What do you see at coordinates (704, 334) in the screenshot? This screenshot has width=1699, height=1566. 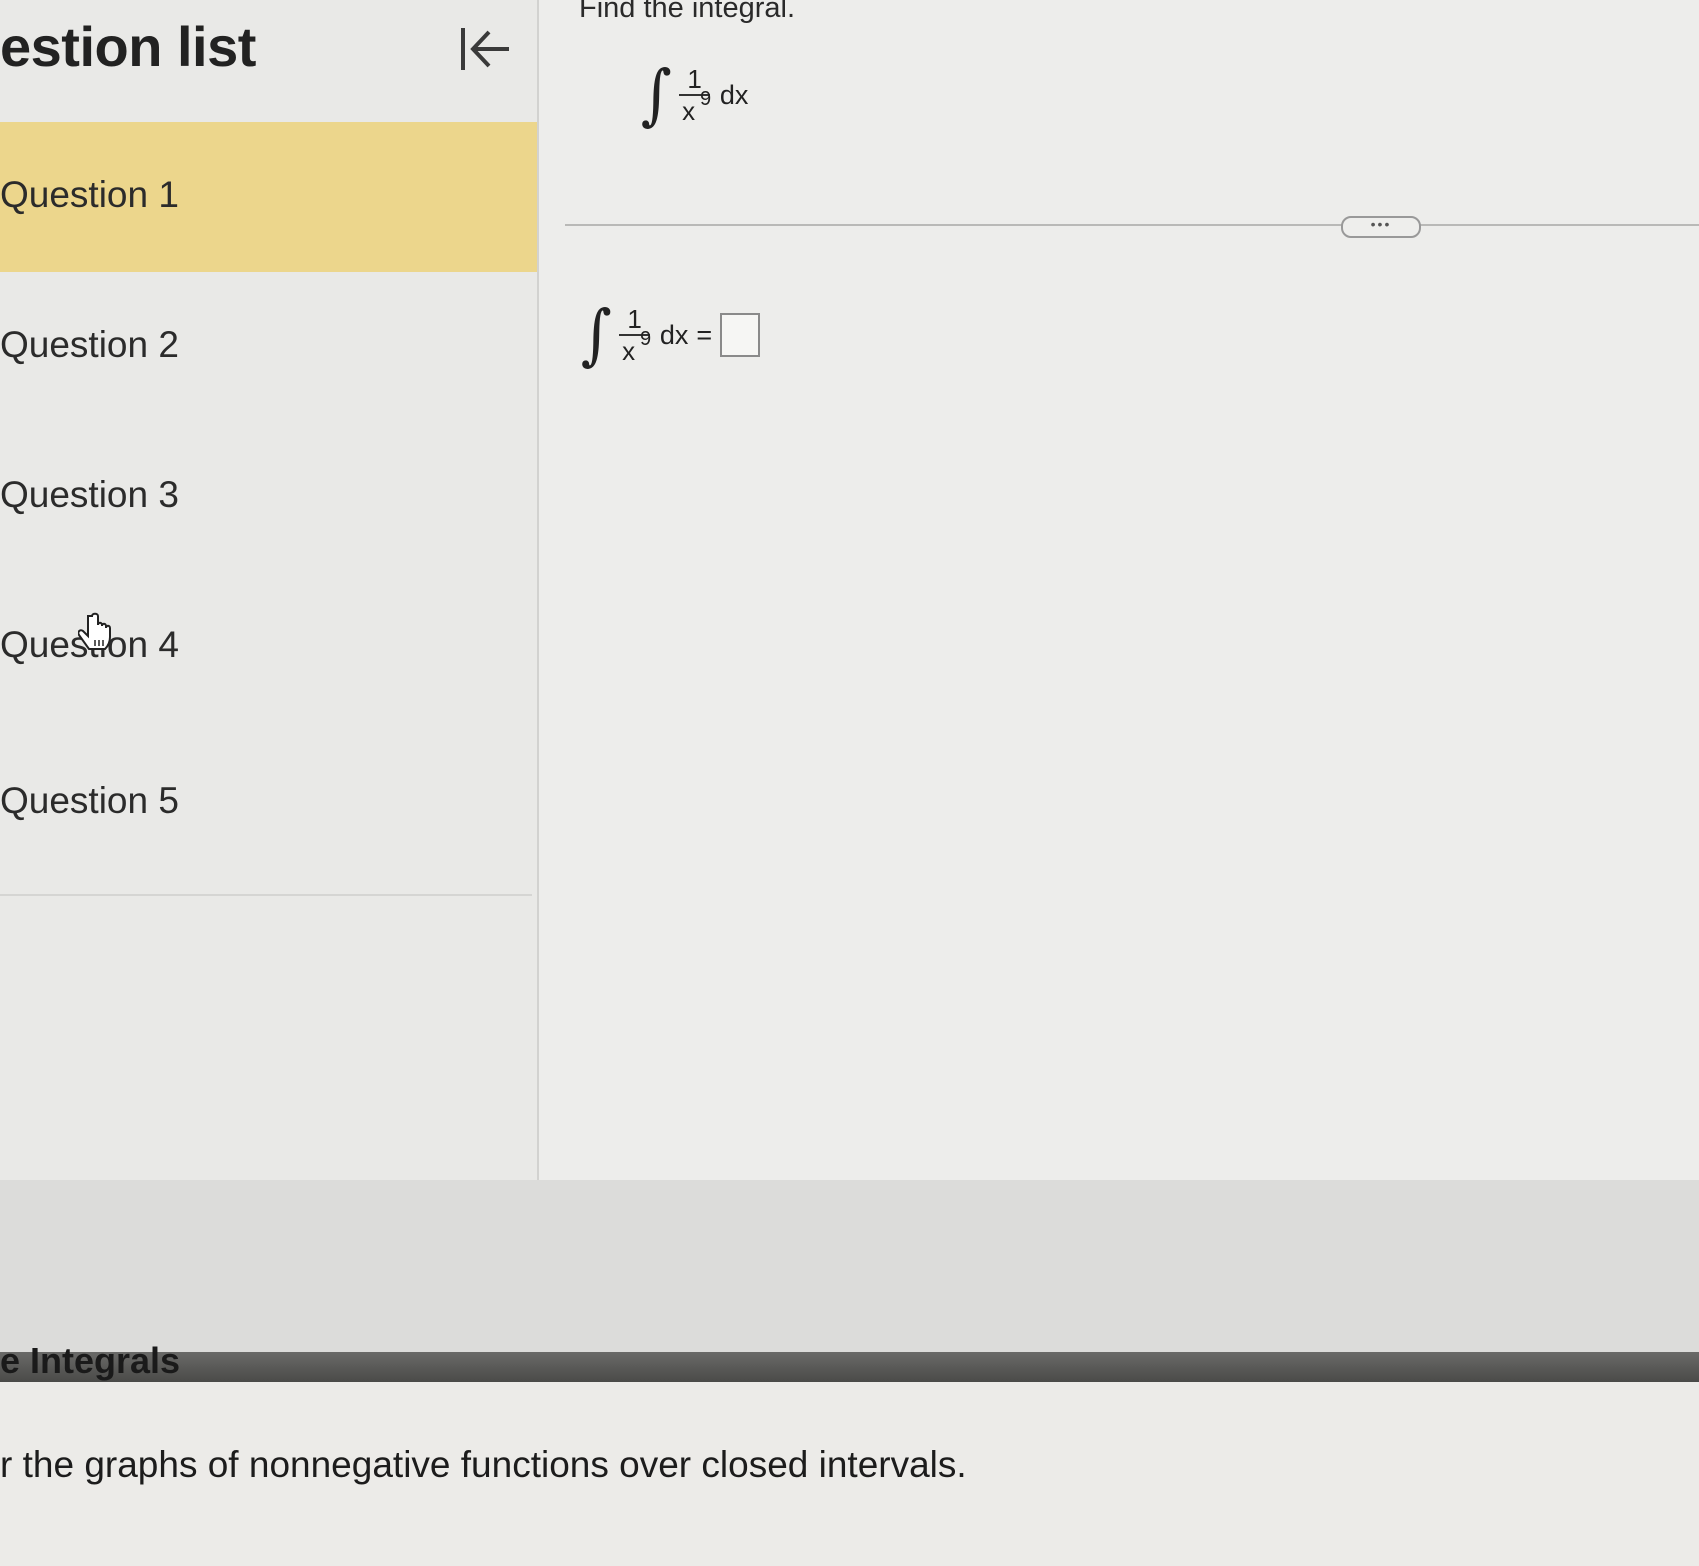 I see `equals-sign: =` at bounding box center [704, 334].